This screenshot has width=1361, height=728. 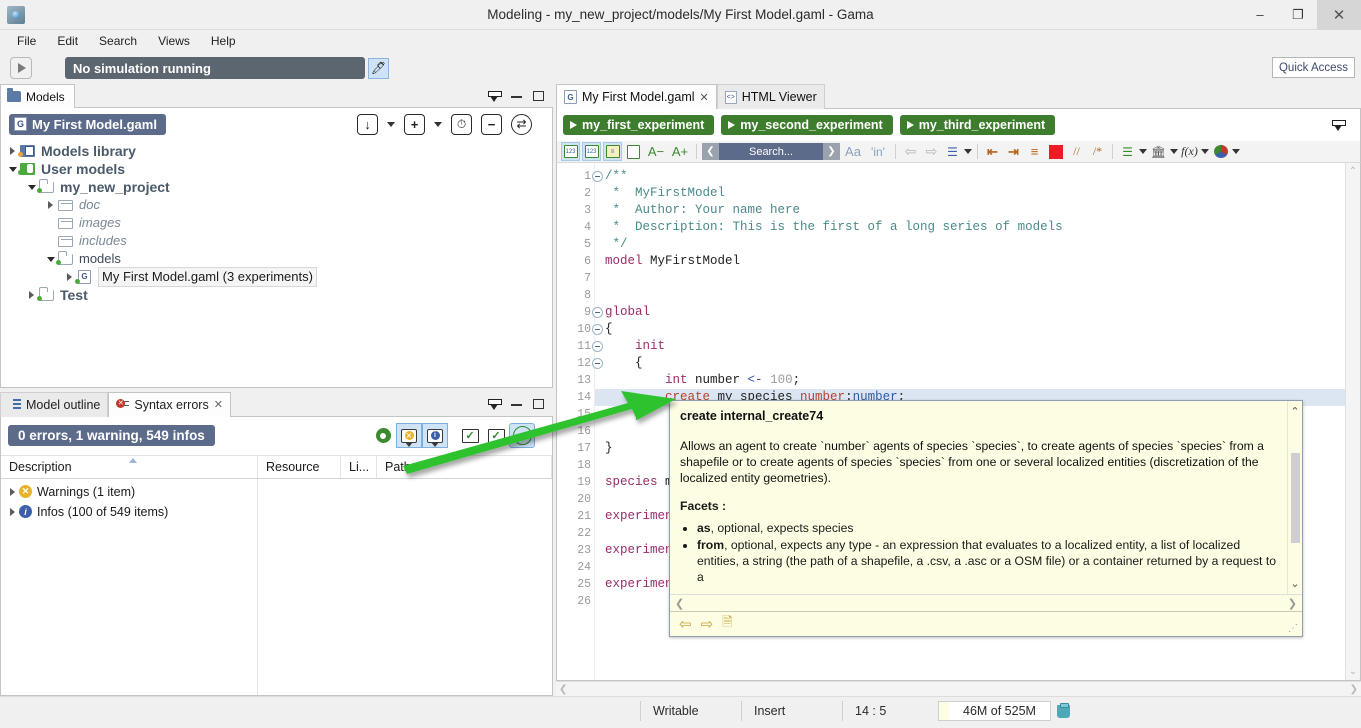 What do you see at coordinates (570, 151) in the screenshot?
I see `toggle-line-numbers-icon: 123` at bounding box center [570, 151].